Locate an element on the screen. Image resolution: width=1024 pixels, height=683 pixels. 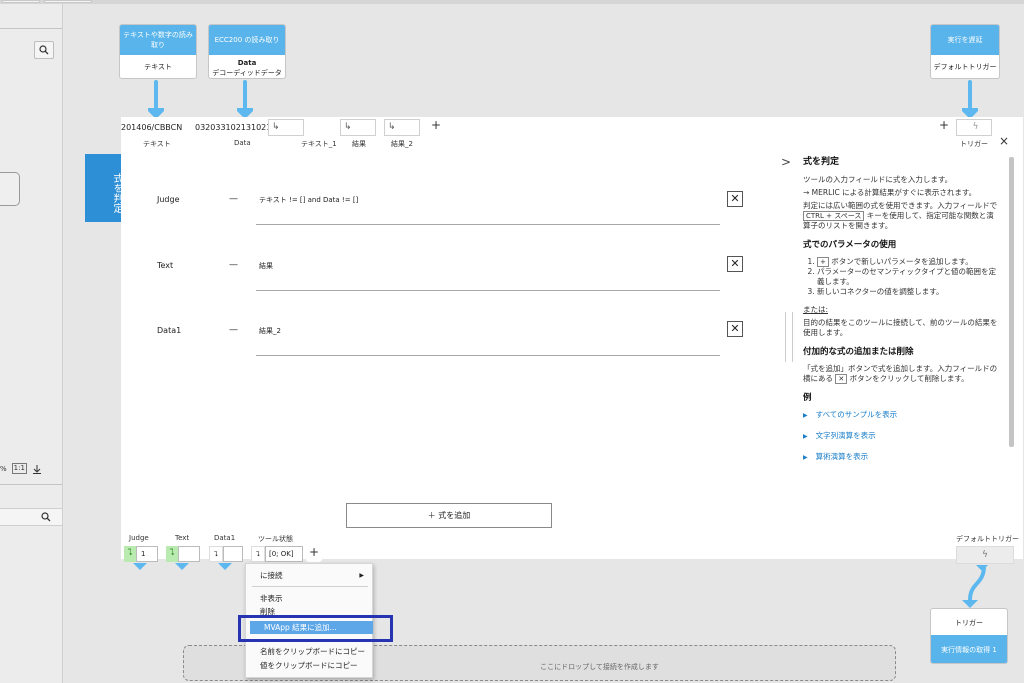
help-title: 式を判定 is located at coordinates (821, 162).